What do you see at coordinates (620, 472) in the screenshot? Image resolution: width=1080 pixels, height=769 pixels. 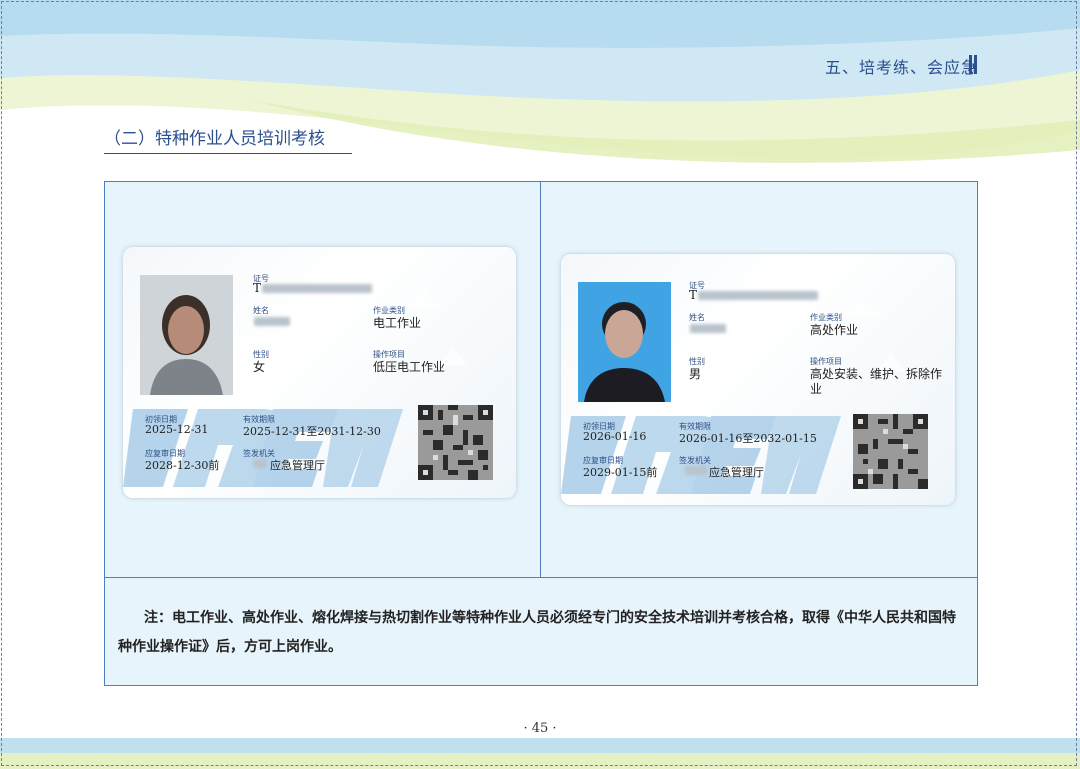 I see `review-date-value: 2029-01-15前` at bounding box center [620, 472].